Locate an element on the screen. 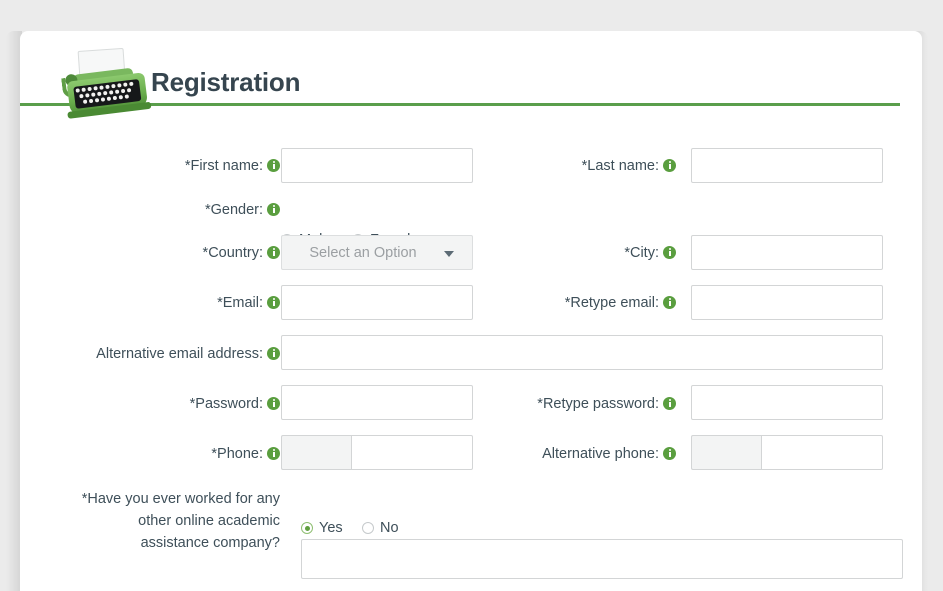 The image size is (943, 591). retype-password-input is located at coordinates (787, 402).